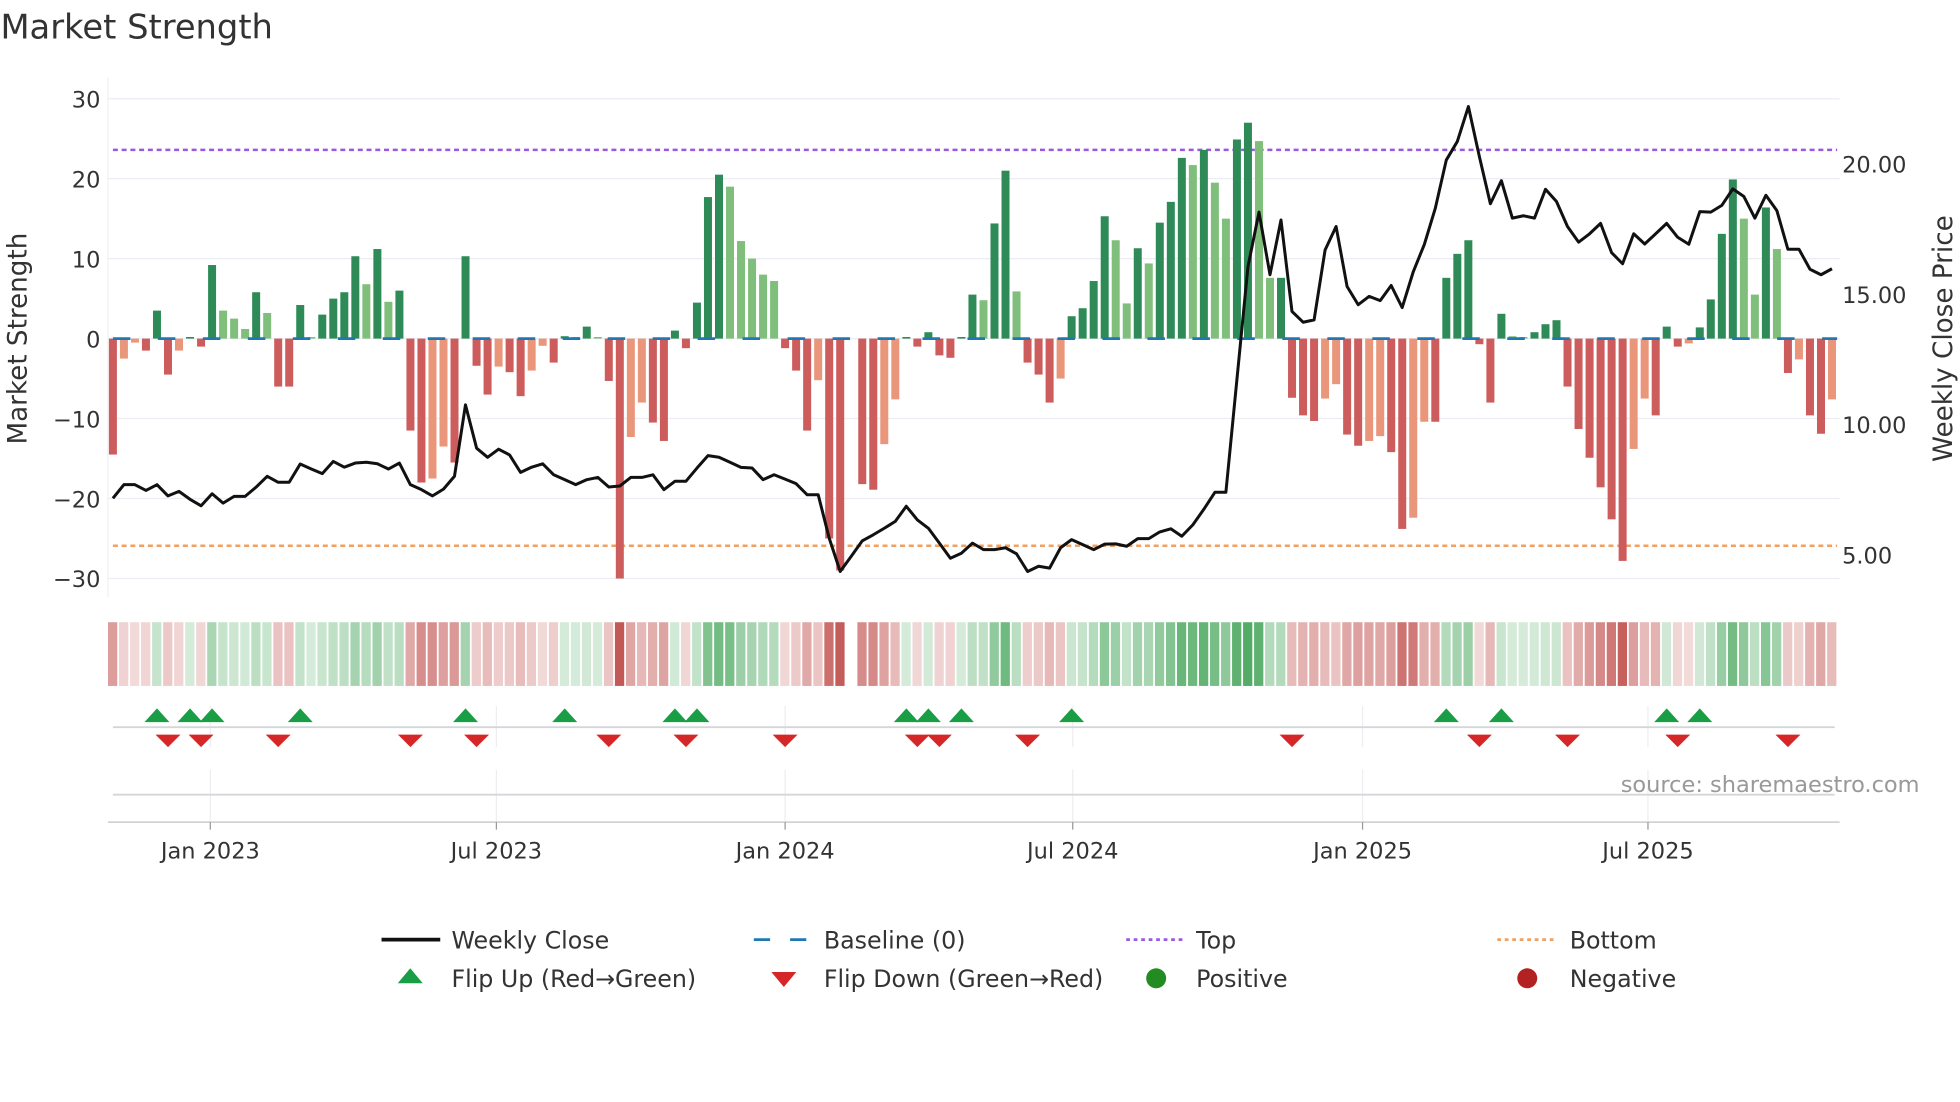  I want to click on legend-label: Positive, so click(1241, 979).